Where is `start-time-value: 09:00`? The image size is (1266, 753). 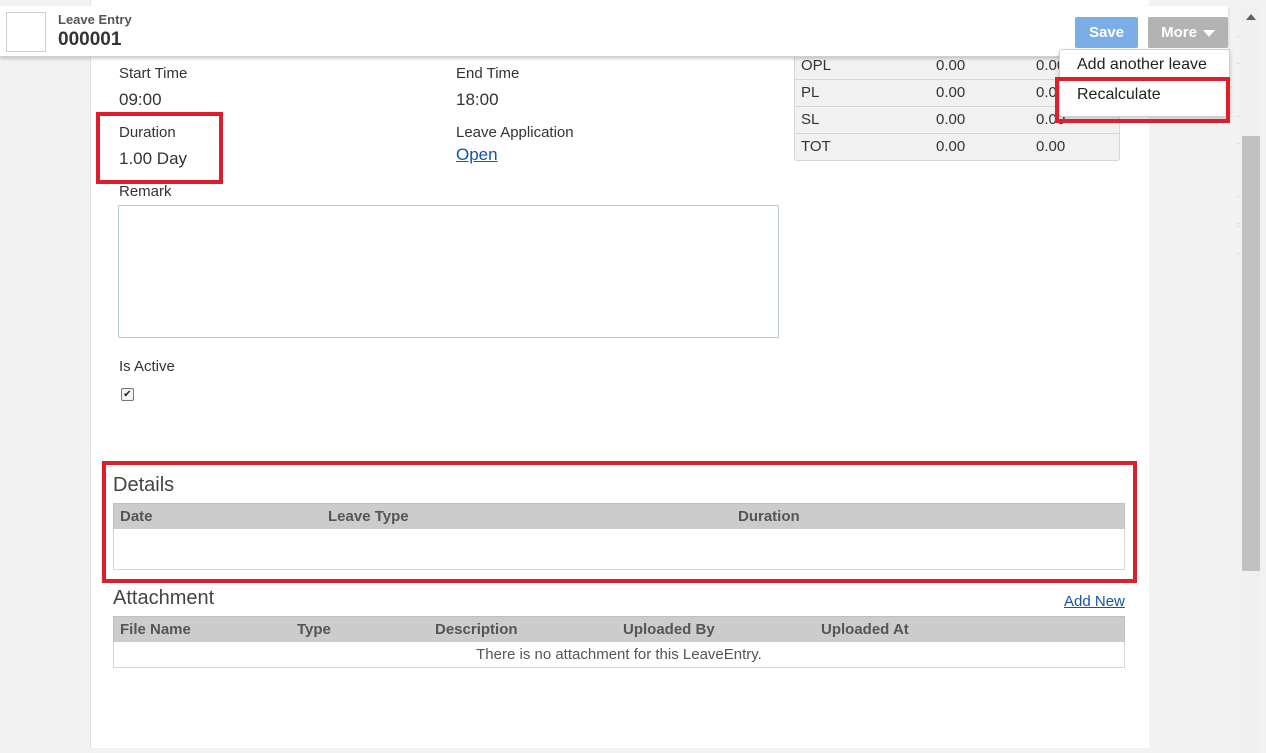
start-time-value: 09:00 is located at coordinates (140, 99).